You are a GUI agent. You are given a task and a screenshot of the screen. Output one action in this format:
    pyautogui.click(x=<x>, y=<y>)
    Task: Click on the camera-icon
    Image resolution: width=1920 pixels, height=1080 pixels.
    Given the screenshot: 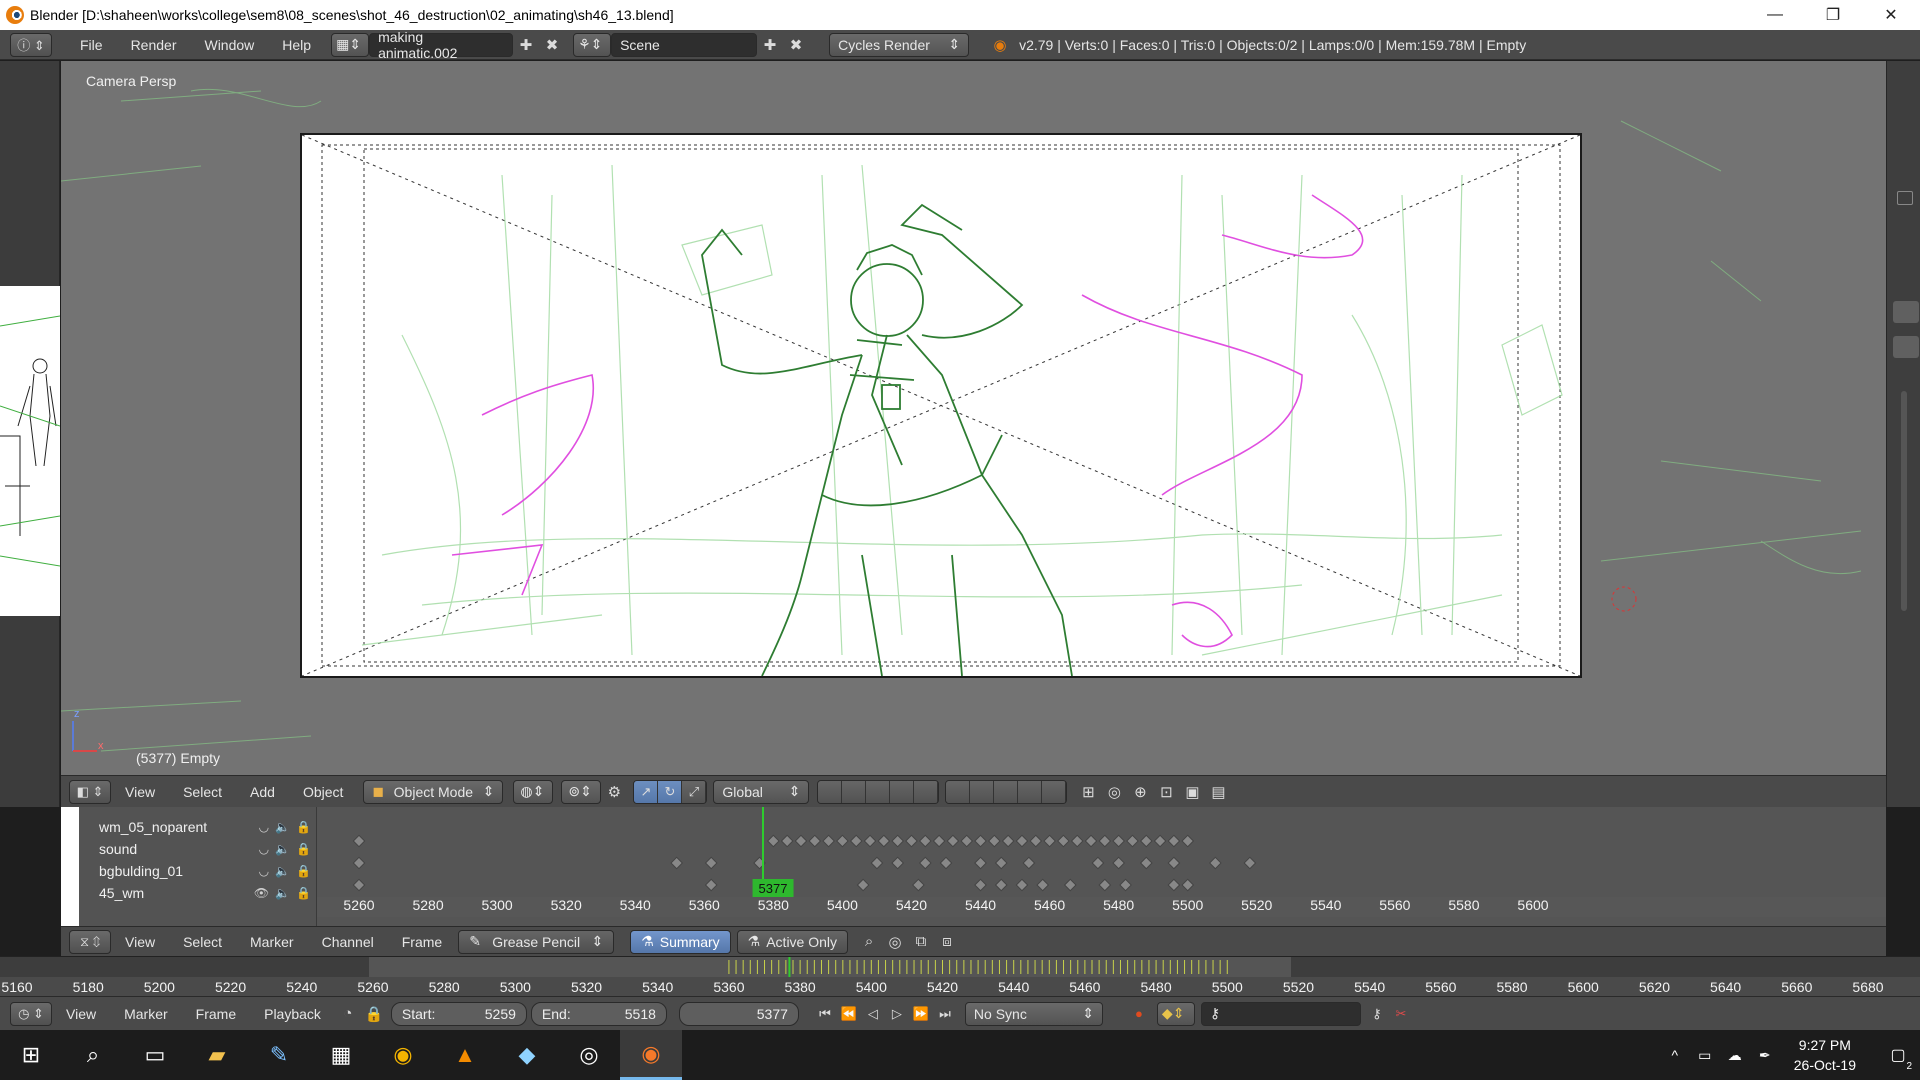 What is the action you would take?
    pyautogui.click(x=1905, y=198)
    